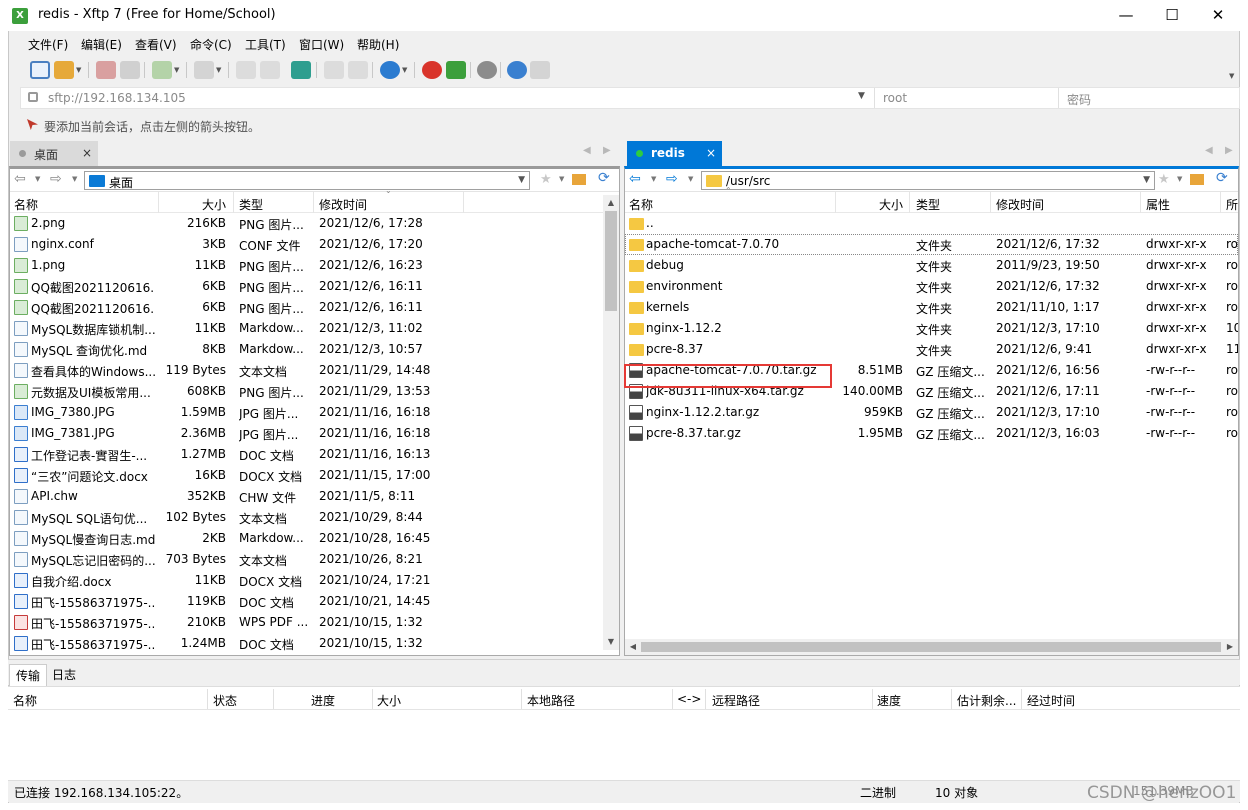 The image size is (1248, 810). I want to click on menu-file: 文件(F), so click(48, 44).